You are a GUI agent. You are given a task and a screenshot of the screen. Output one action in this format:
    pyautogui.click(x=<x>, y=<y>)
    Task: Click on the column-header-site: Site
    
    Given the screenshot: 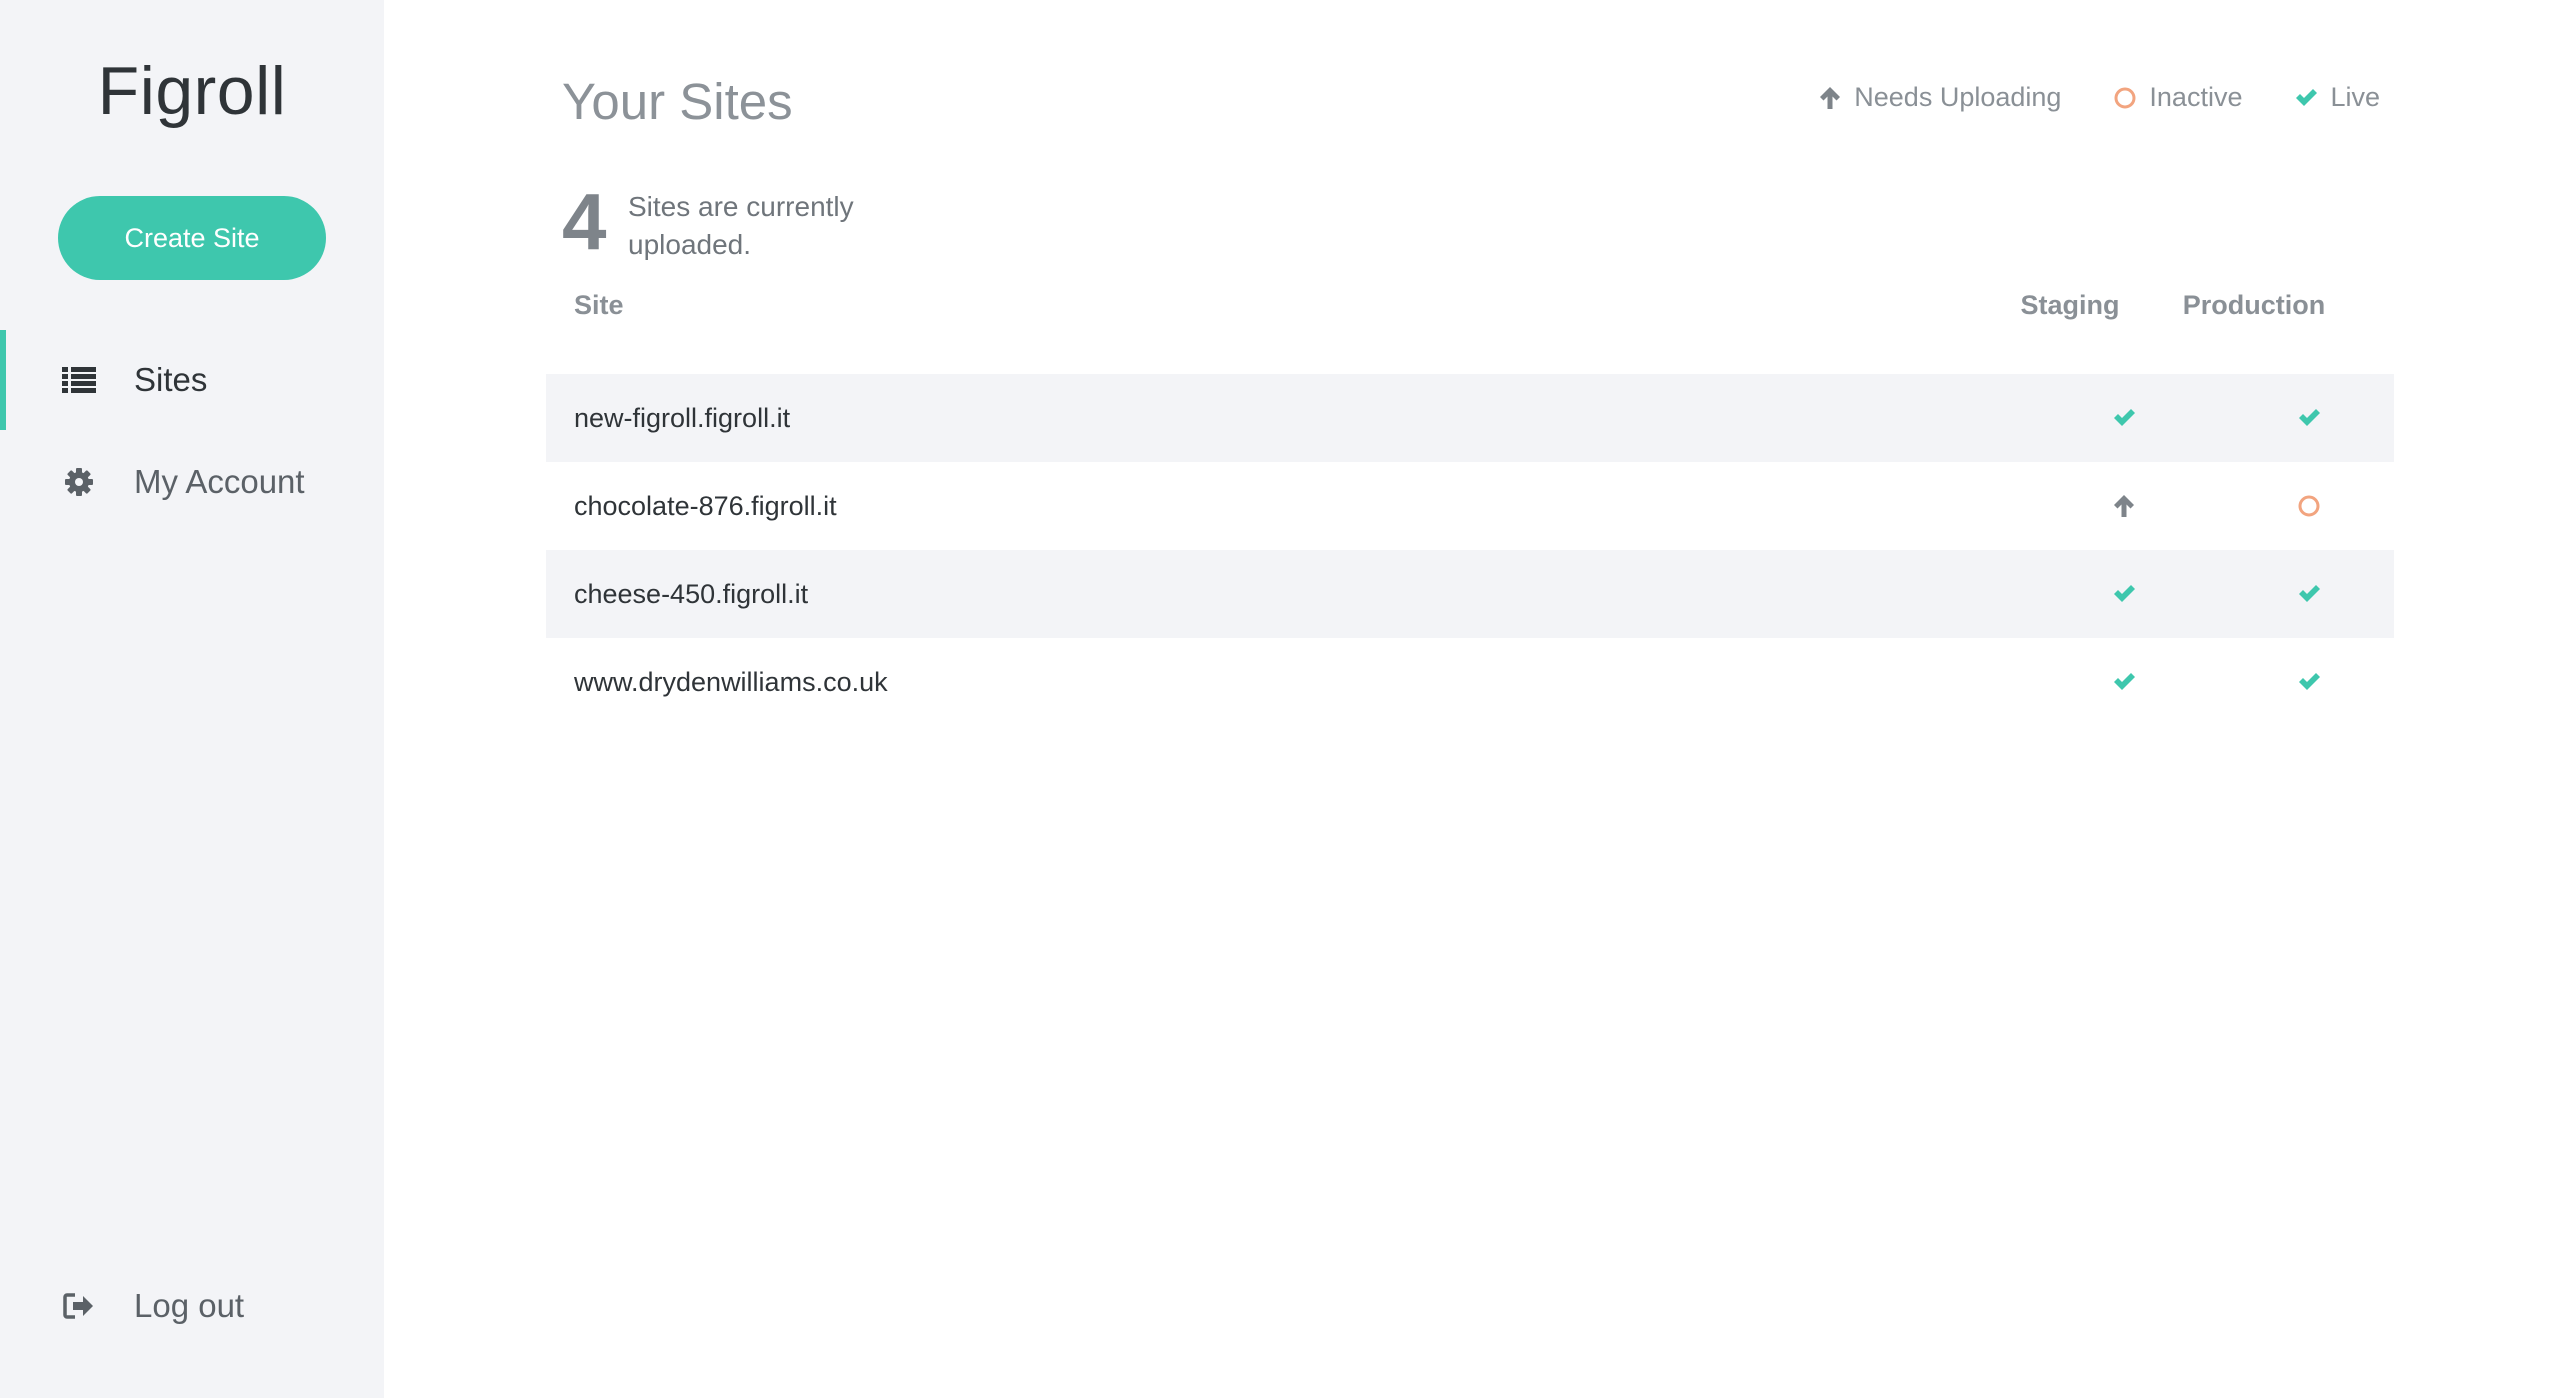 What is the action you would take?
    pyautogui.click(x=599, y=305)
    